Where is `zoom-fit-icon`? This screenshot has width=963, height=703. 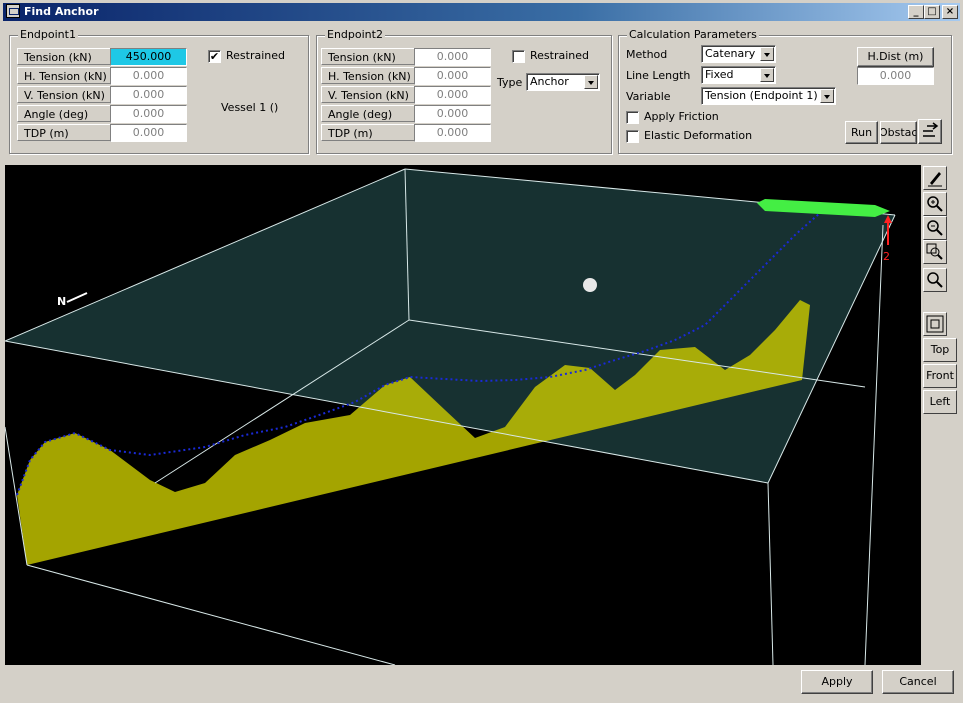
zoom-fit-icon is located at coordinates (935, 280).